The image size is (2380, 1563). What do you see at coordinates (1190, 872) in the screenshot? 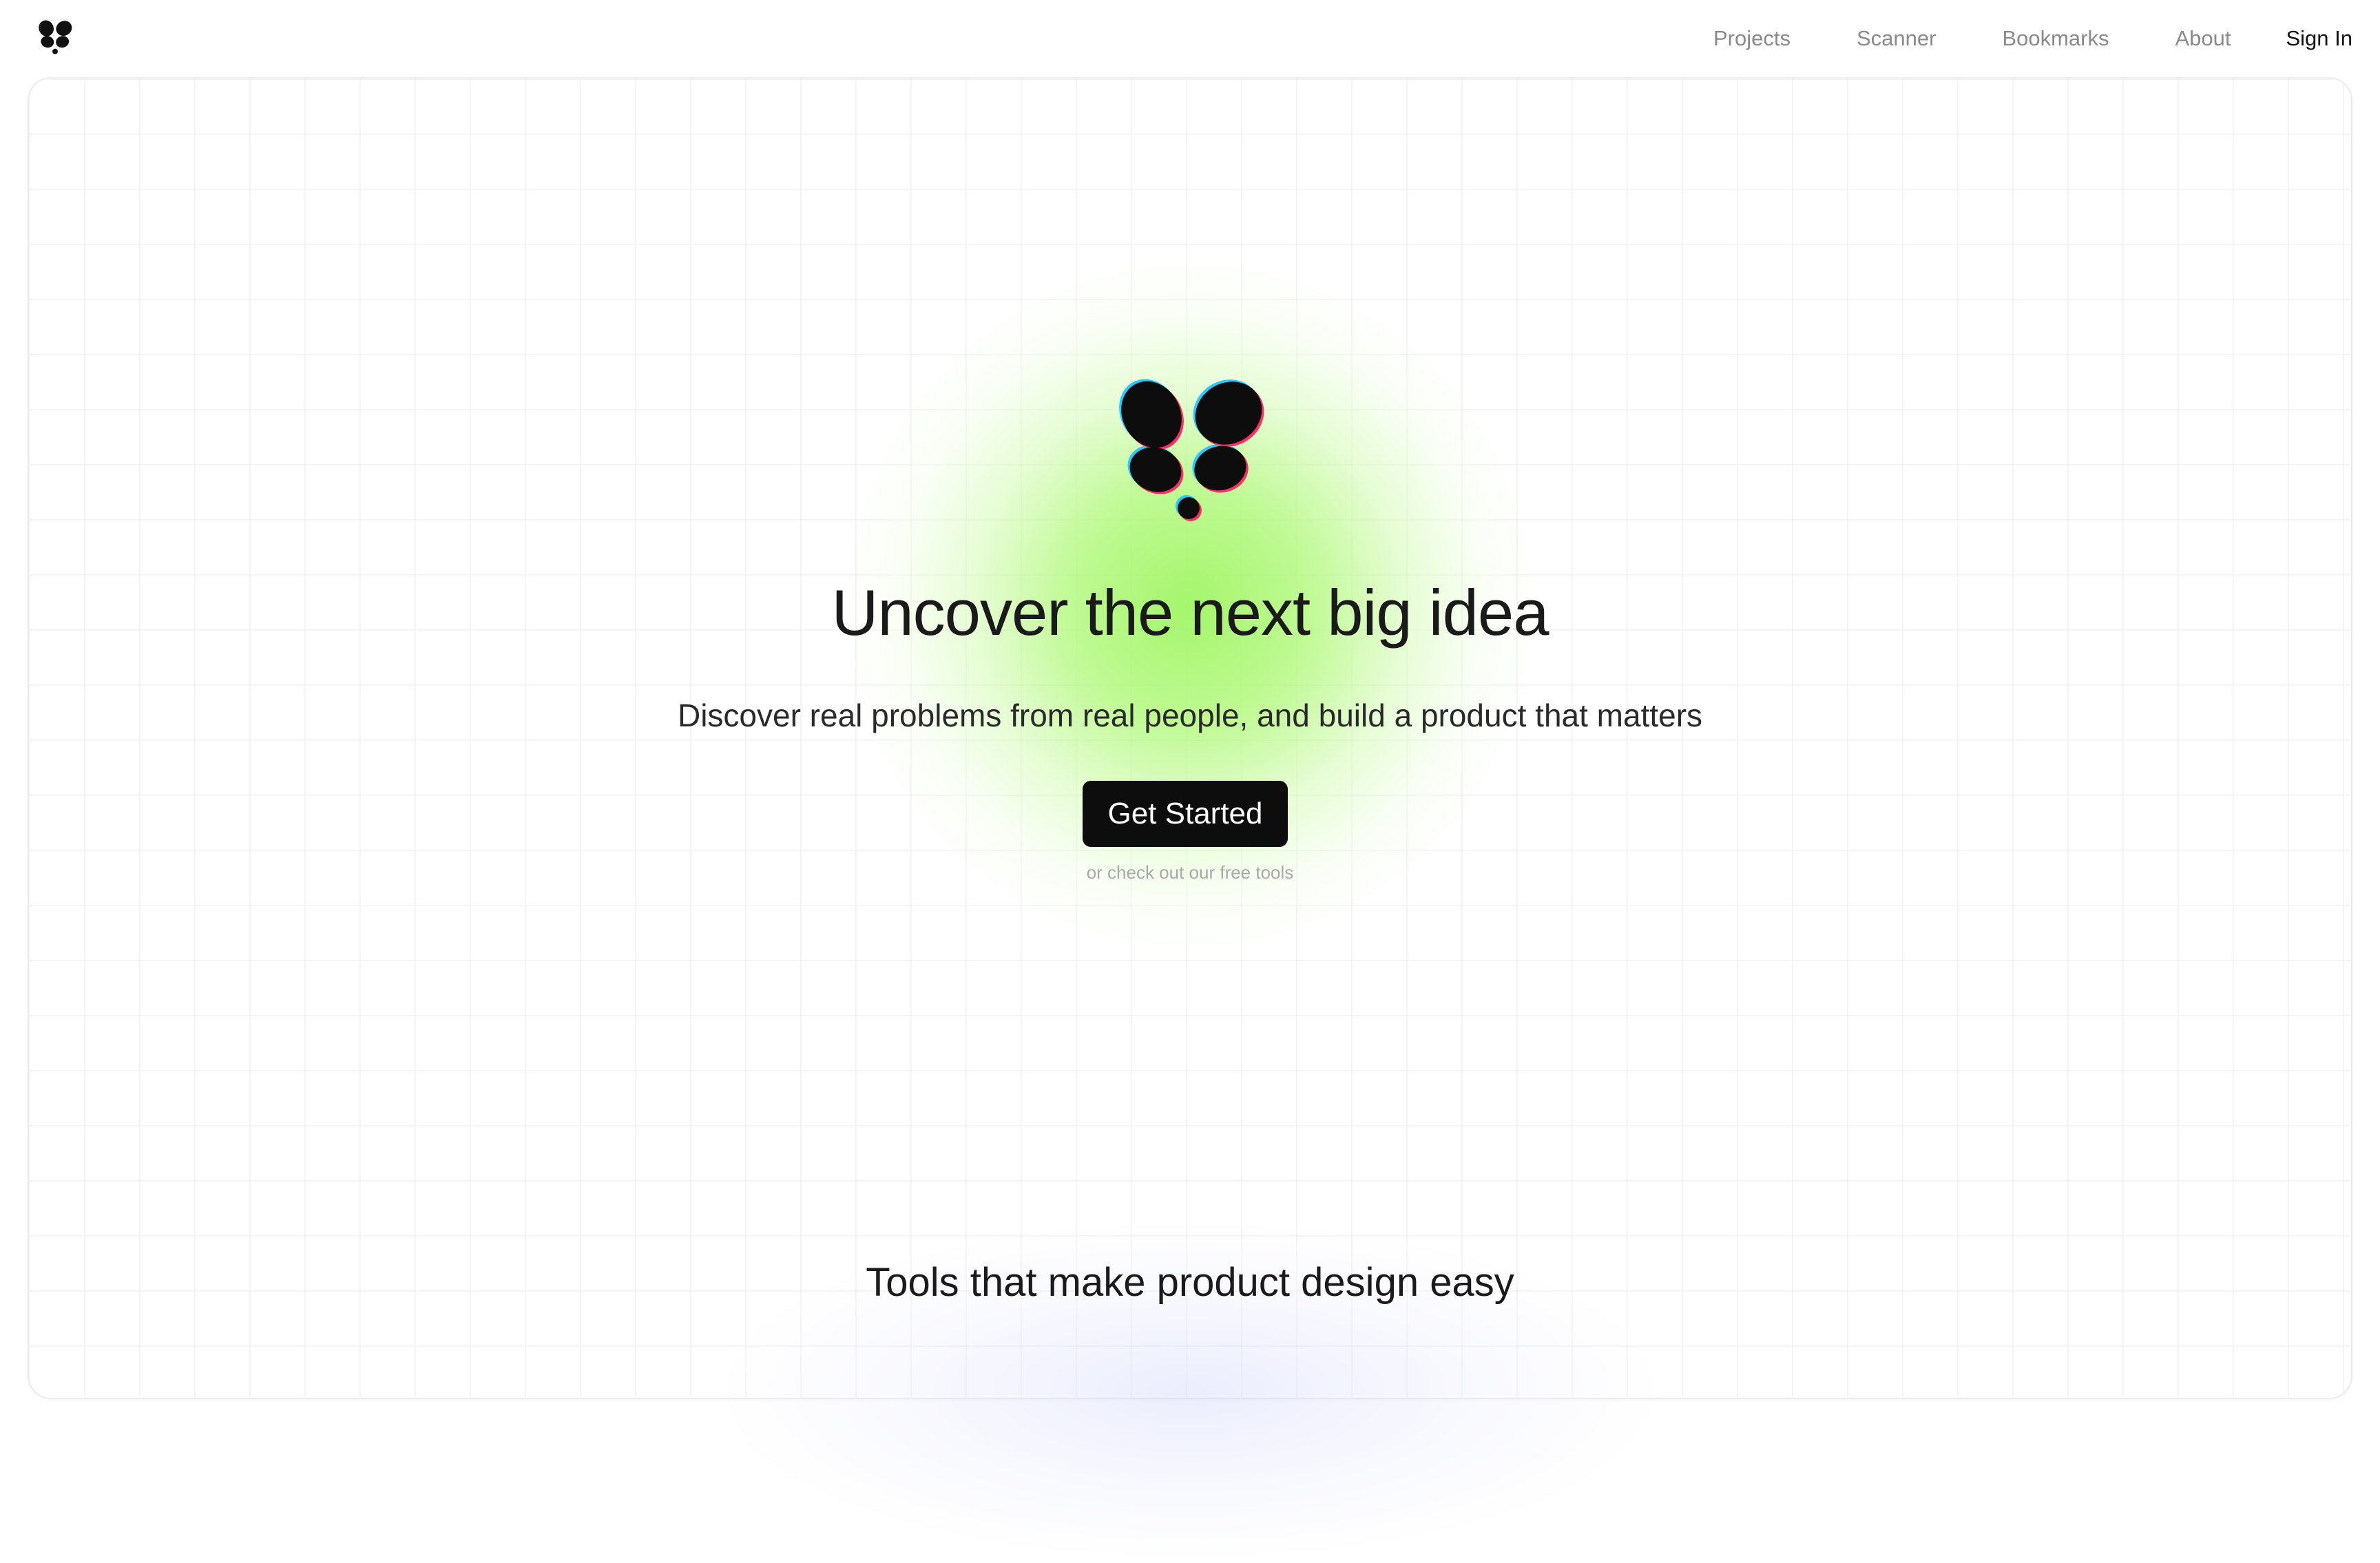
I see `free-tools-link: or check out our free tools` at bounding box center [1190, 872].